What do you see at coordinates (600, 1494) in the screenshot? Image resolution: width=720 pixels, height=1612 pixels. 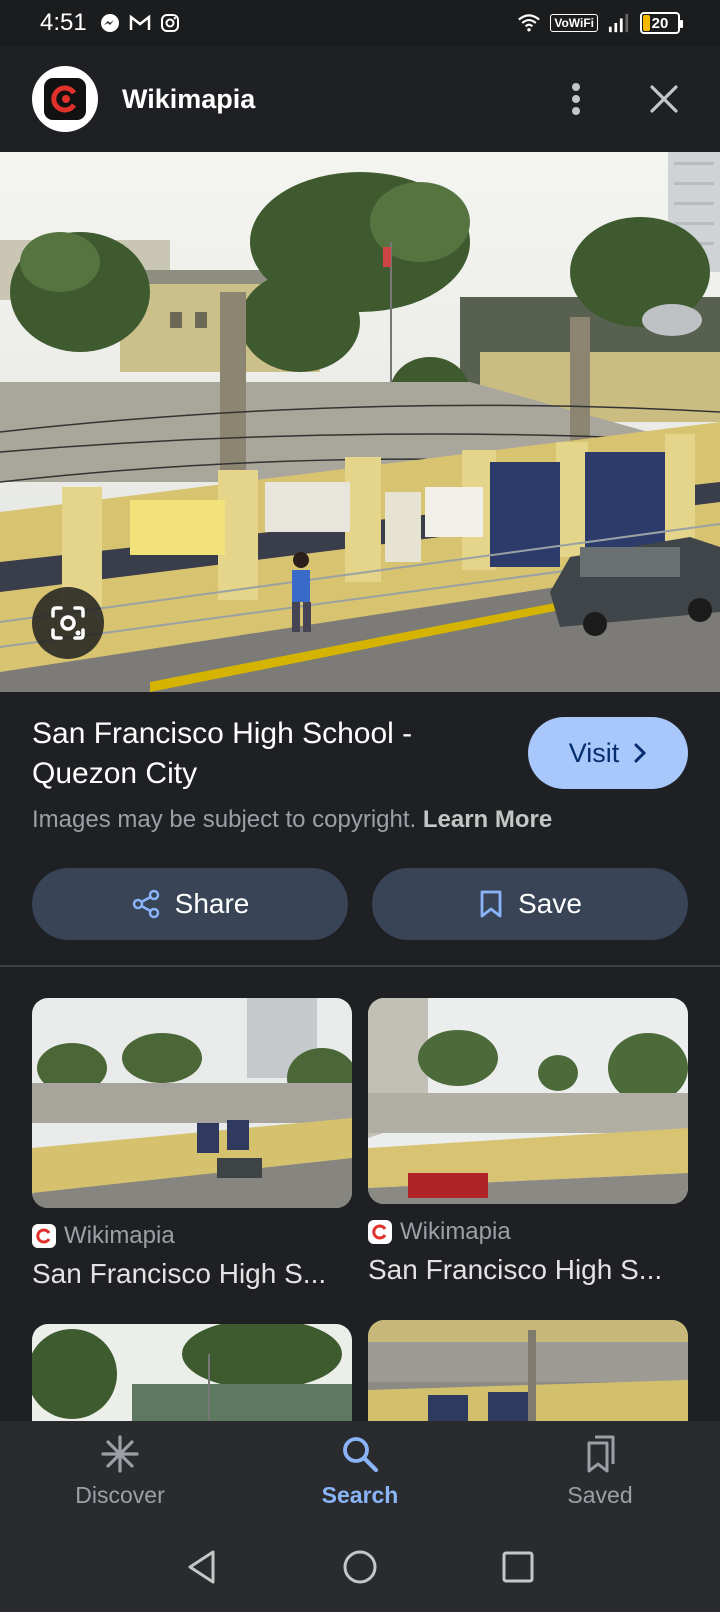 I see `nav-saved-label: Saved` at bounding box center [600, 1494].